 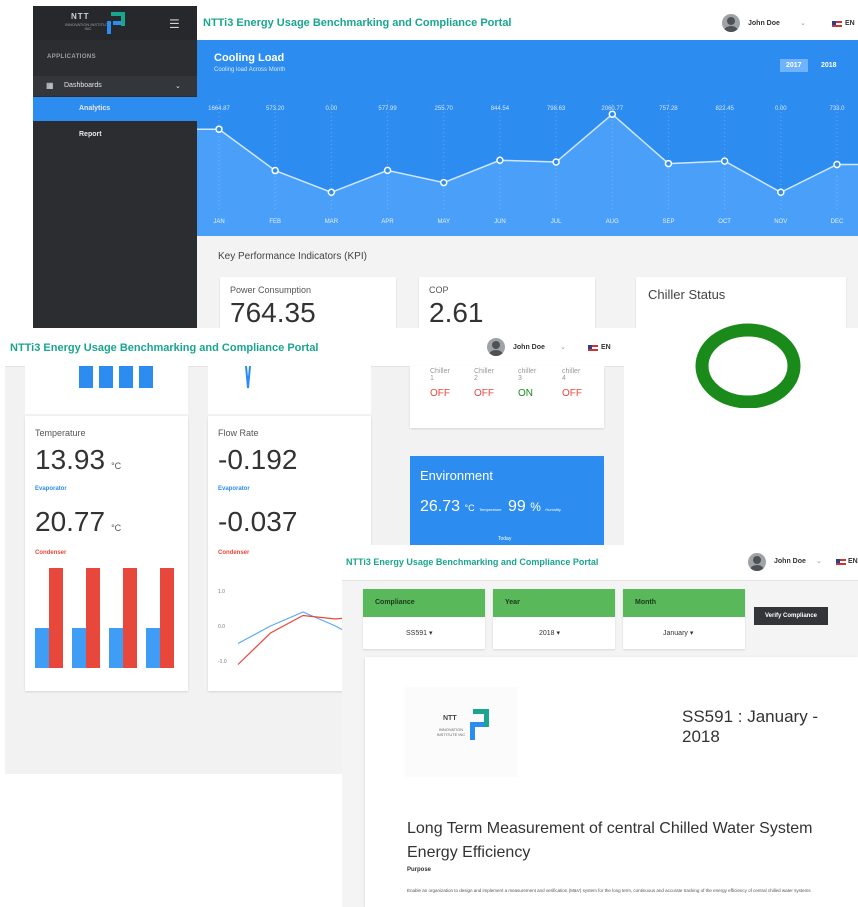 What do you see at coordinates (440, 506) in the screenshot?
I see `env-temp-value: 26.73` at bounding box center [440, 506].